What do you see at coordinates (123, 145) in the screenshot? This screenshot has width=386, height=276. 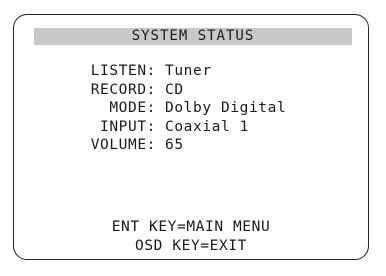 I see `status-label: VOLUME:` at bounding box center [123, 145].